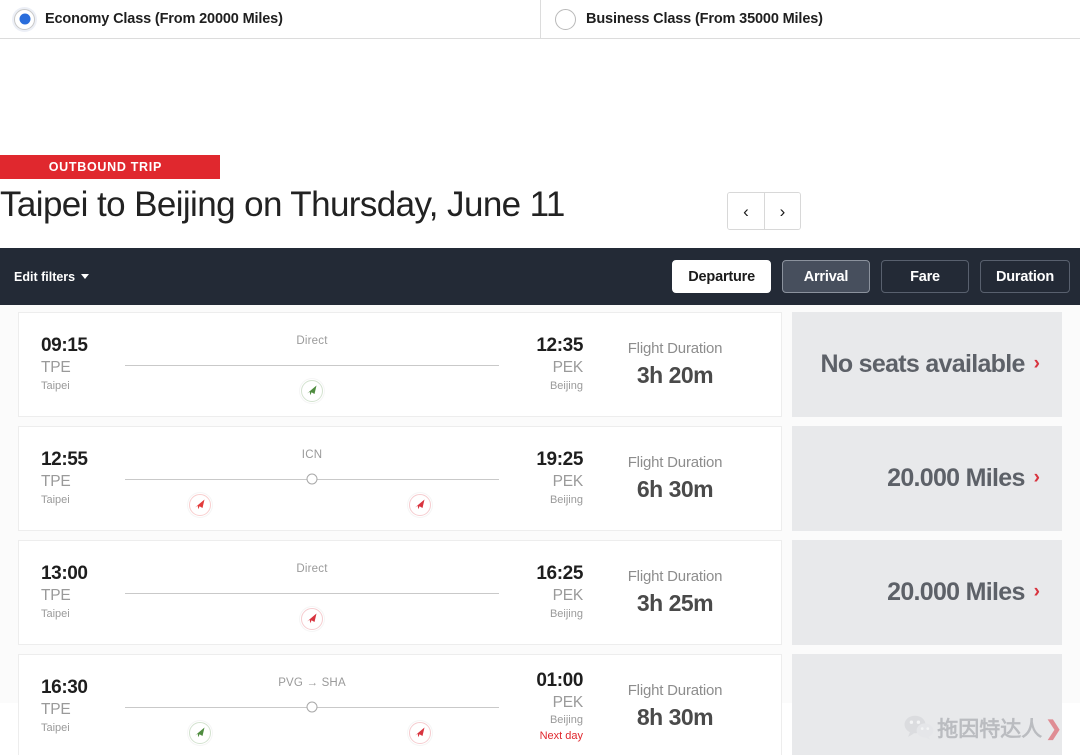 The width and height of the screenshot is (1080, 755). I want to click on sort-button-fare: Fare, so click(924, 276).